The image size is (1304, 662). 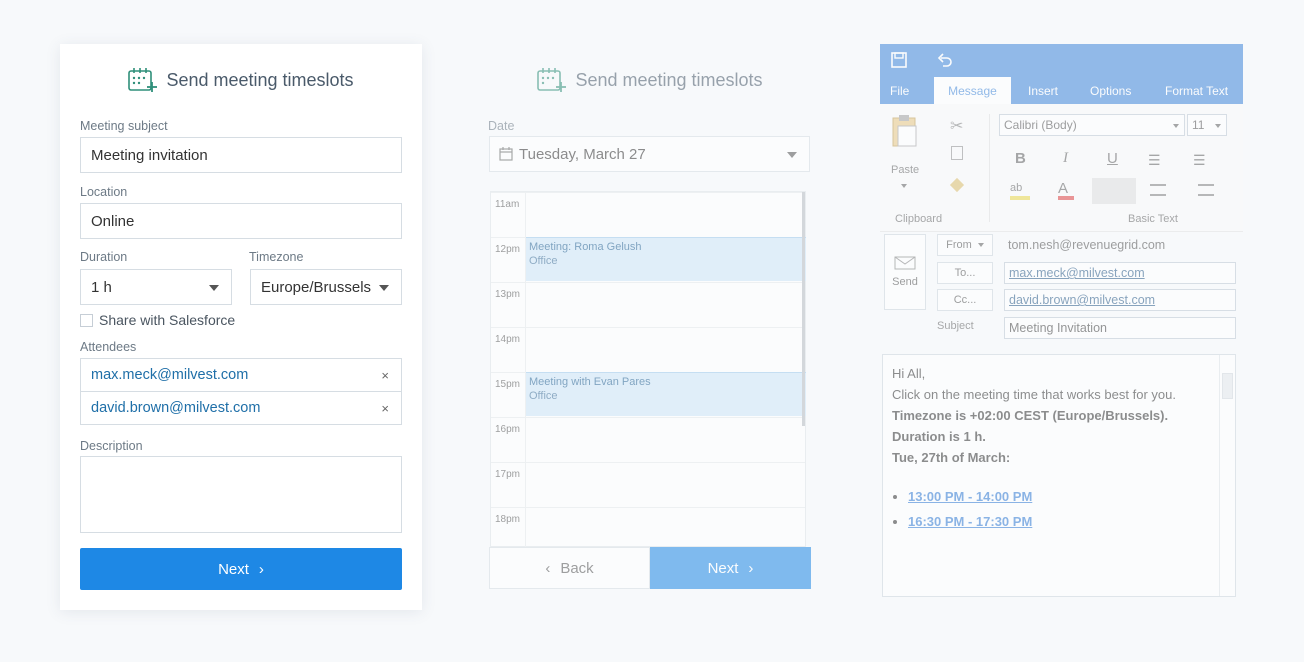 What do you see at coordinates (1199, 160) in the screenshot?
I see `numbering-icon: ☰` at bounding box center [1199, 160].